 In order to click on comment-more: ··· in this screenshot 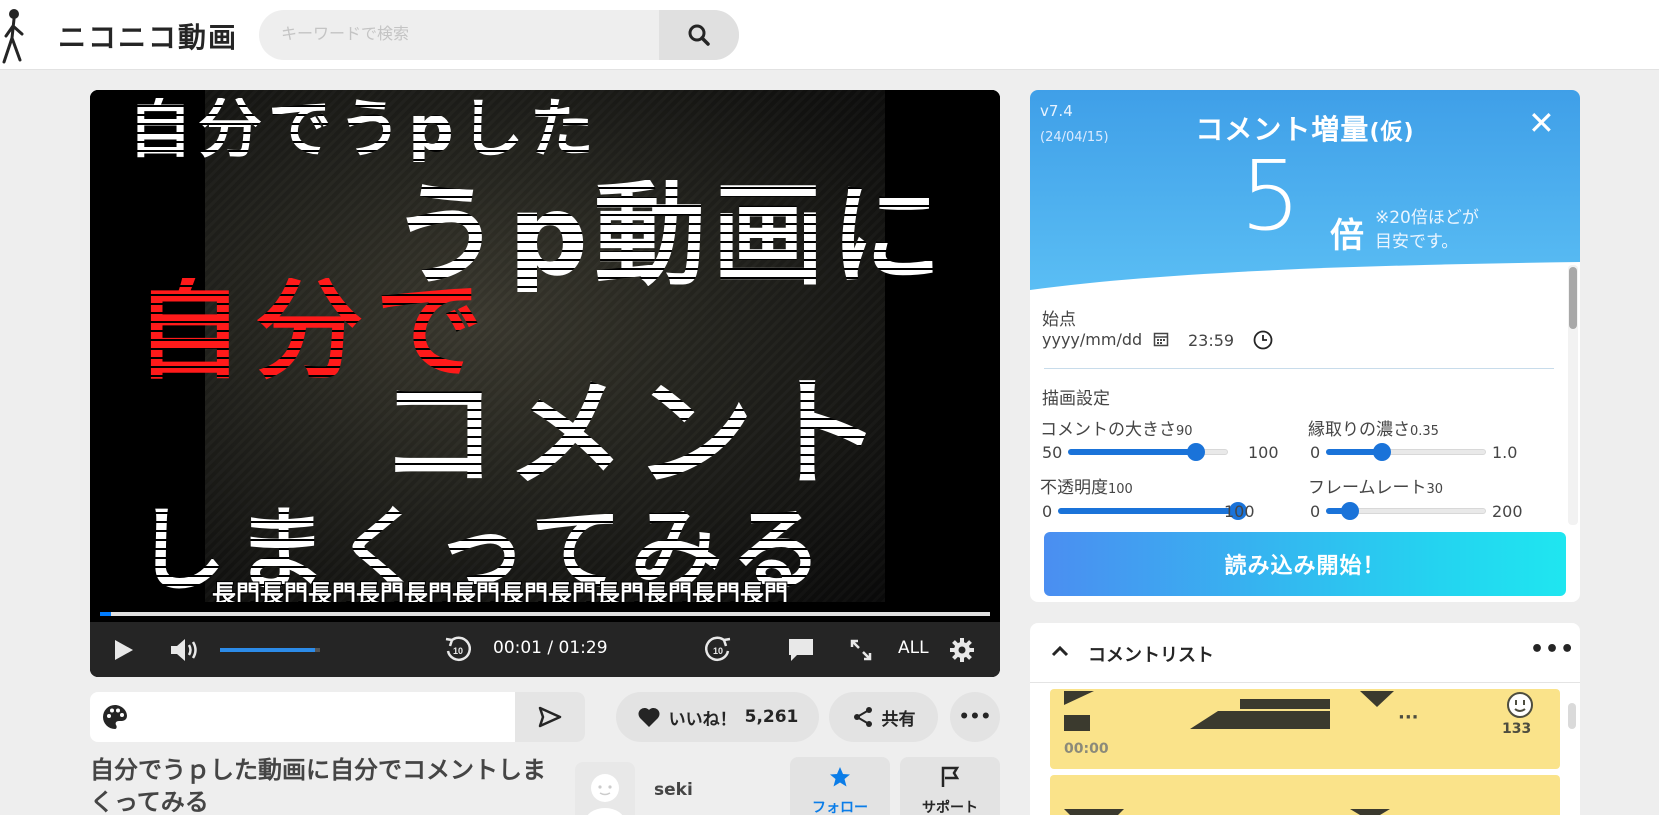, I will do `click(1408, 717)`.